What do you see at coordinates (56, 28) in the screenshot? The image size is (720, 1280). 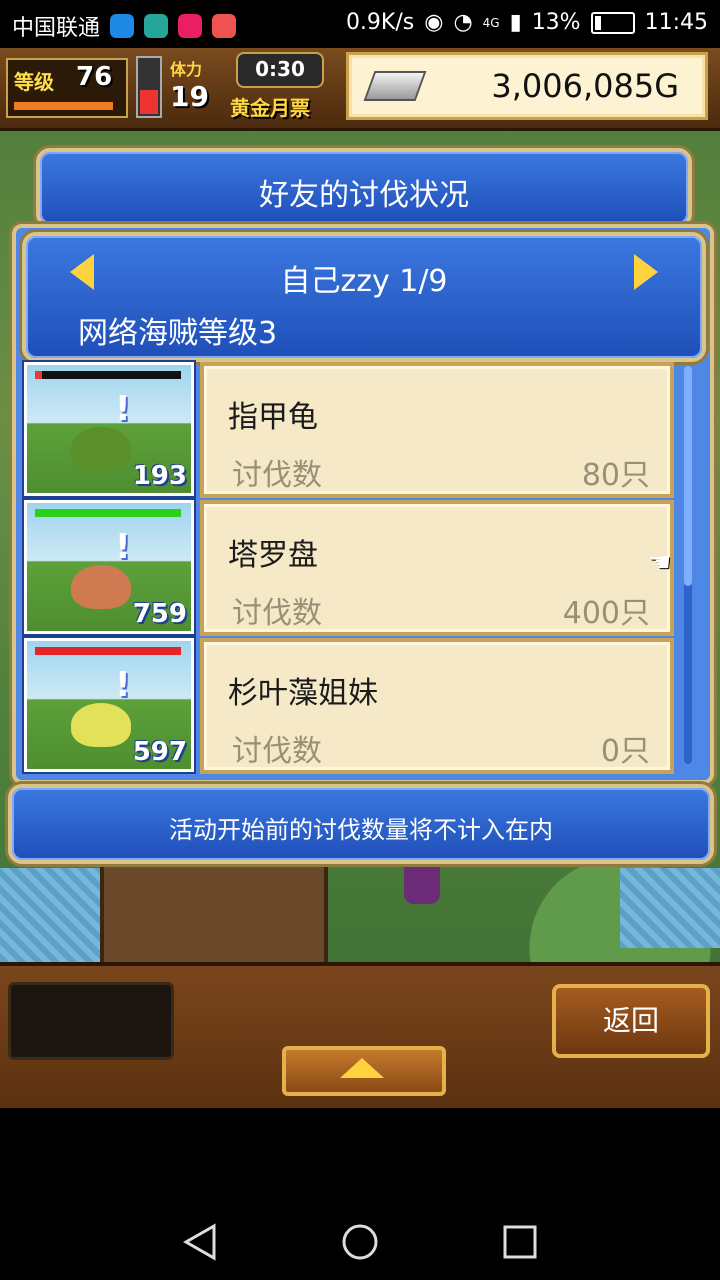 I see `carrier-label: 中国联通` at bounding box center [56, 28].